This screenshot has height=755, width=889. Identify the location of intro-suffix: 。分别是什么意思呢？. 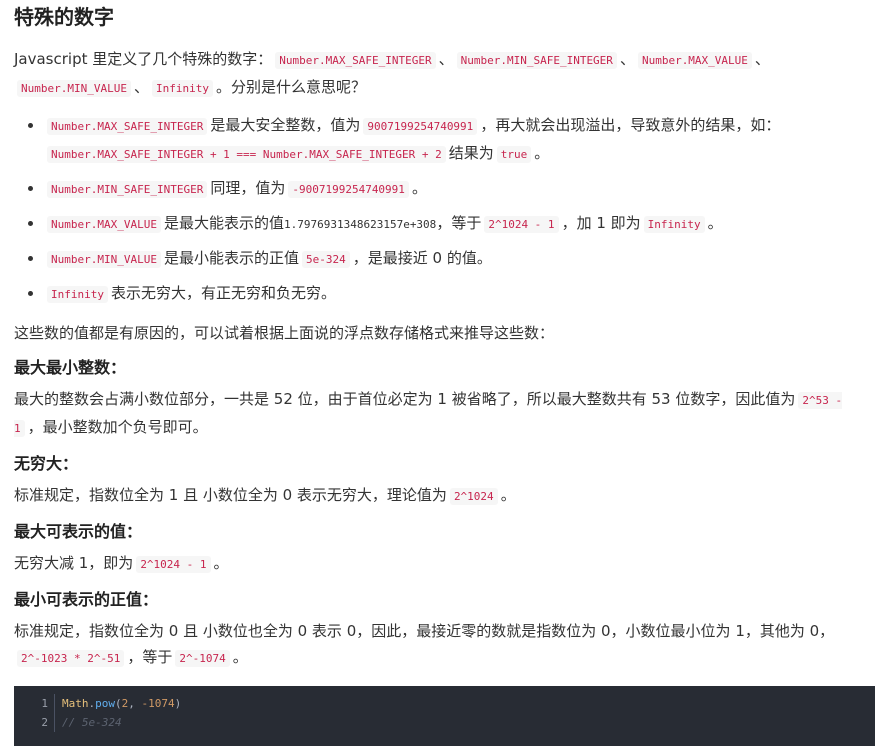
(290, 87).